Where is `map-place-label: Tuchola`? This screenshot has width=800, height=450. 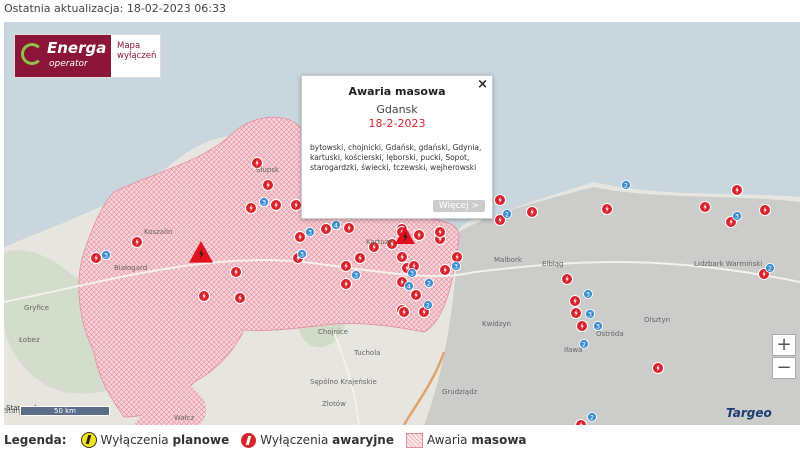
map-place-label: Tuchola is located at coordinates (366, 353).